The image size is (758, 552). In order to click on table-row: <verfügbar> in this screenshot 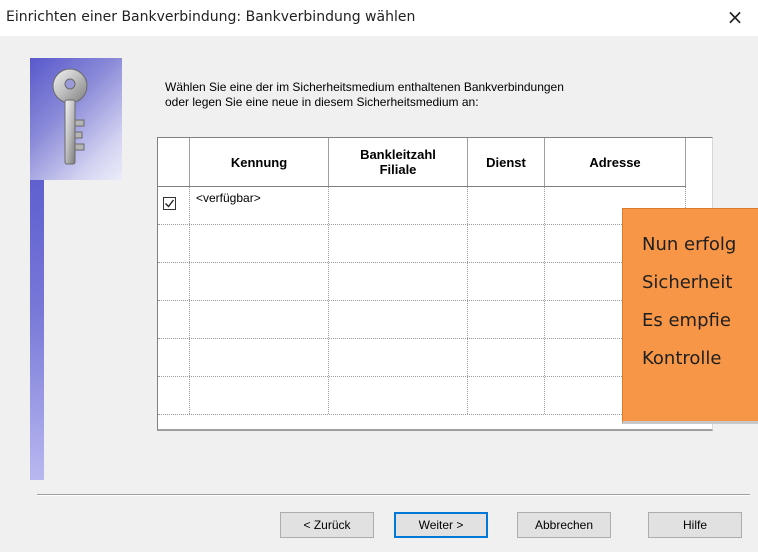, I will do `click(422, 206)`.